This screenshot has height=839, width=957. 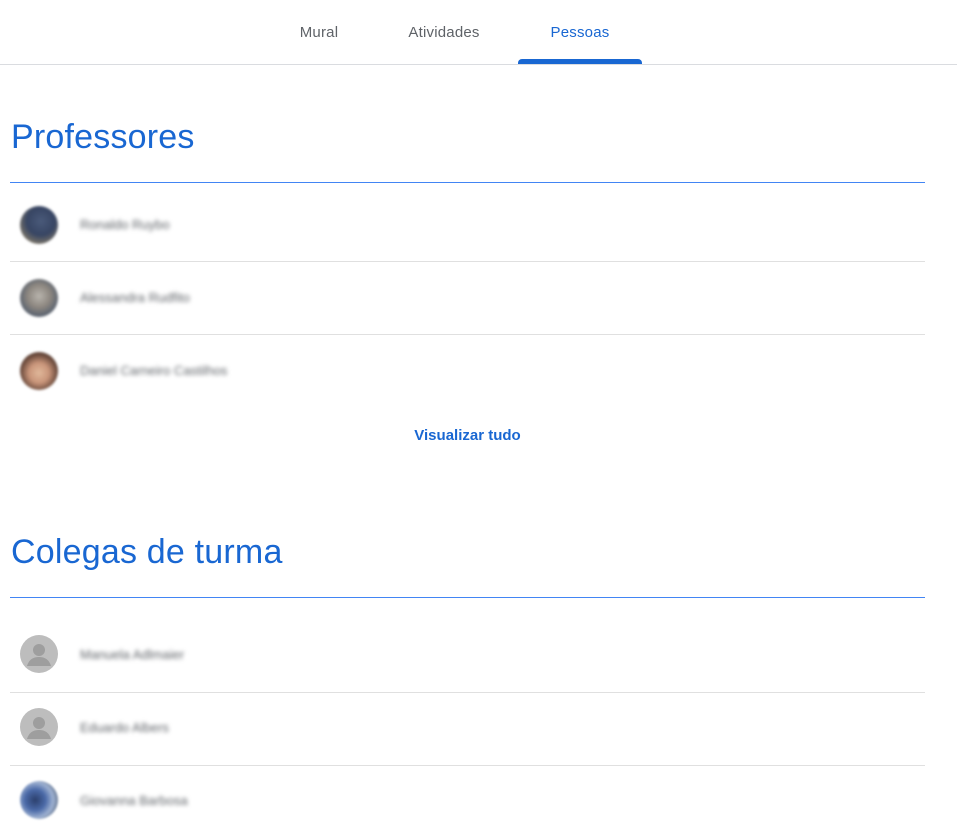 What do you see at coordinates (467, 225) in the screenshot?
I see `teacher-row: Ronaldo Ruybo` at bounding box center [467, 225].